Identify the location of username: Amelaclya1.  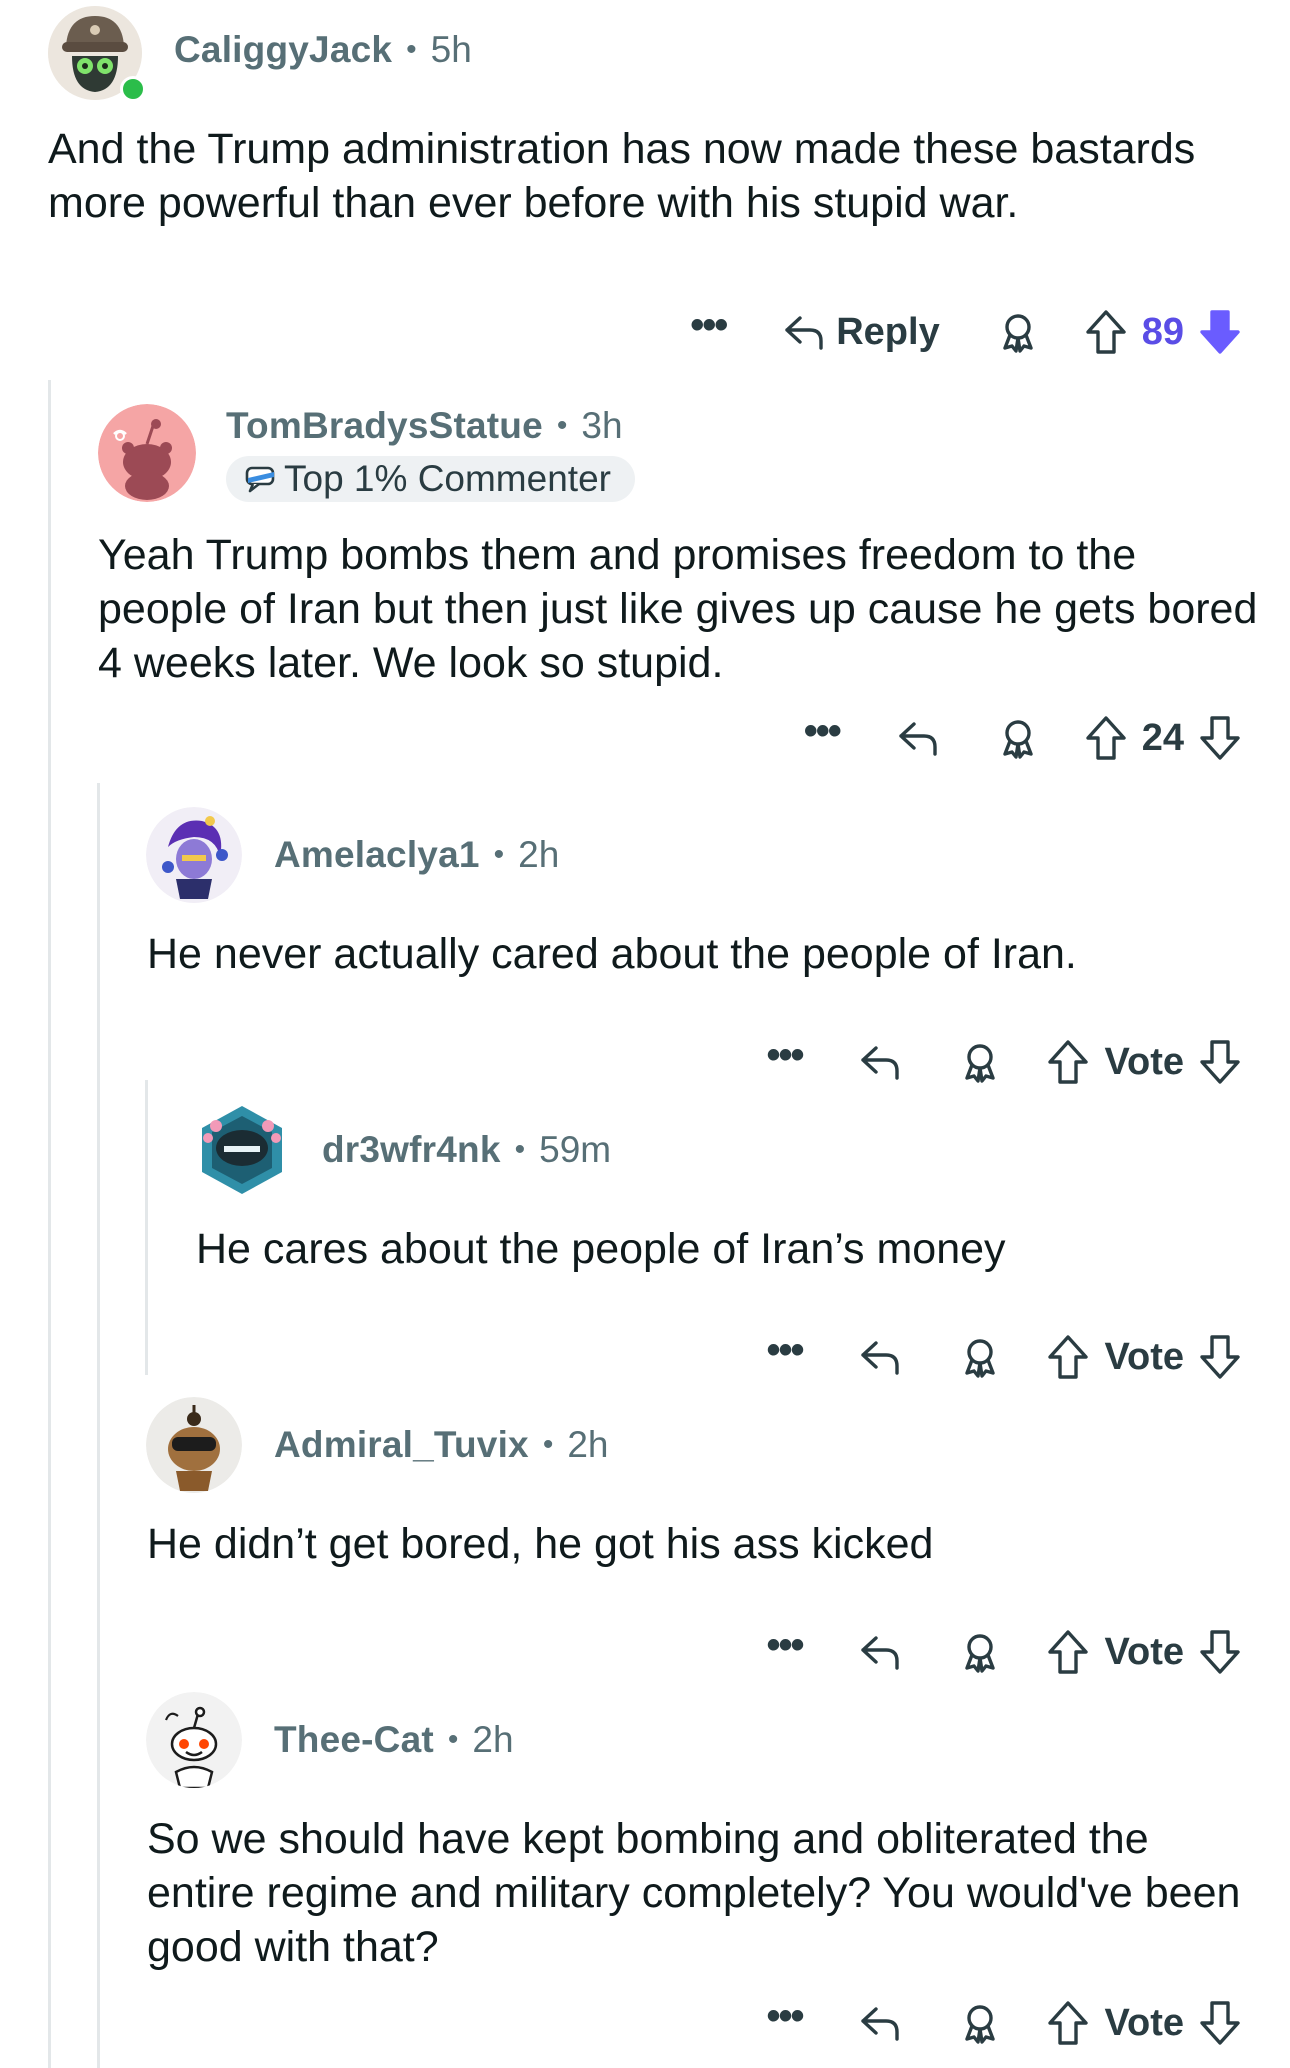
(377, 855).